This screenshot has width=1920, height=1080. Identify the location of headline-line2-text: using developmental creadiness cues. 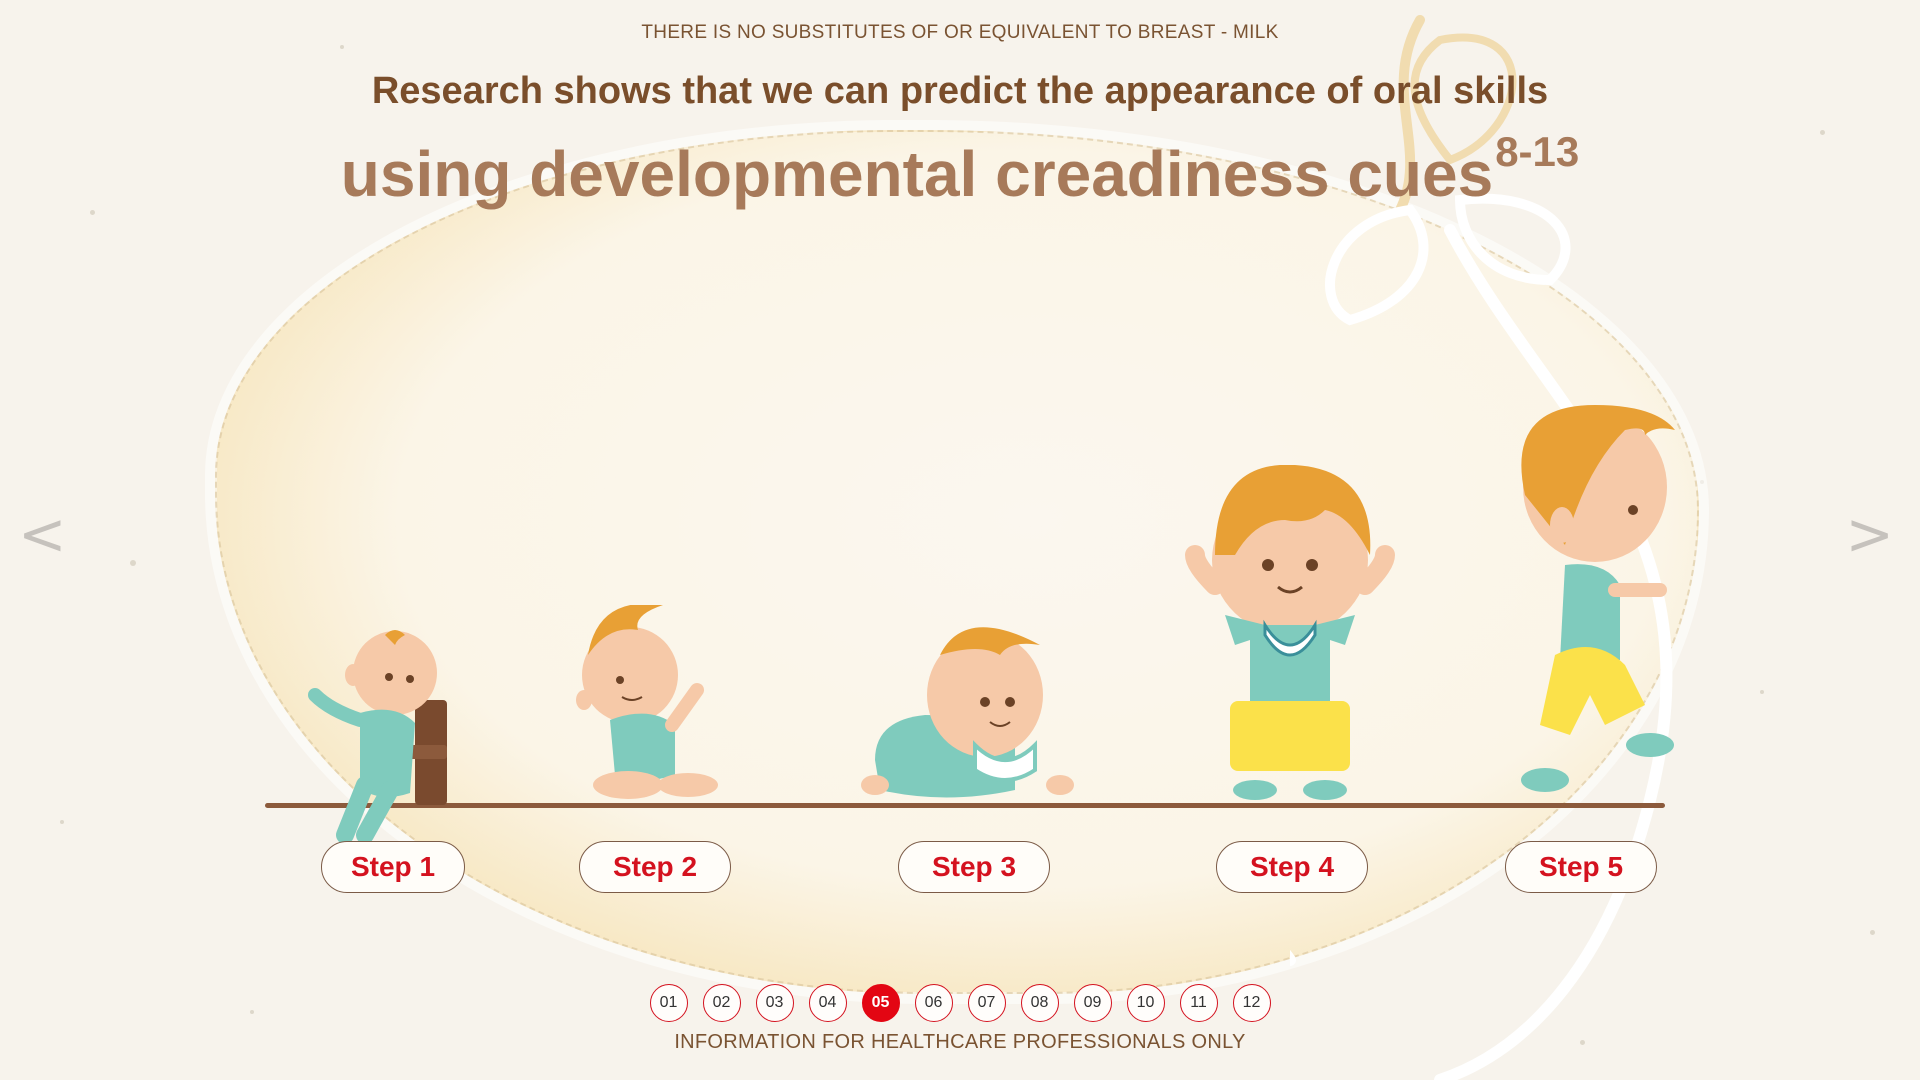
(917, 174).